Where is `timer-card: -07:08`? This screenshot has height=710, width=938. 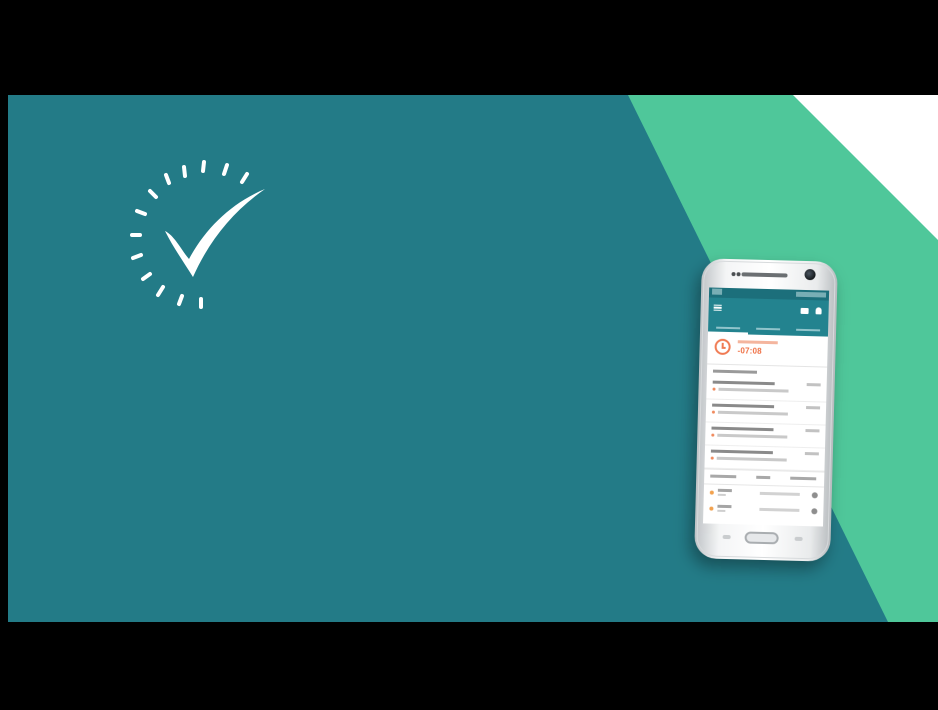
timer-card: -07:08 is located at coordinates (767, 350).